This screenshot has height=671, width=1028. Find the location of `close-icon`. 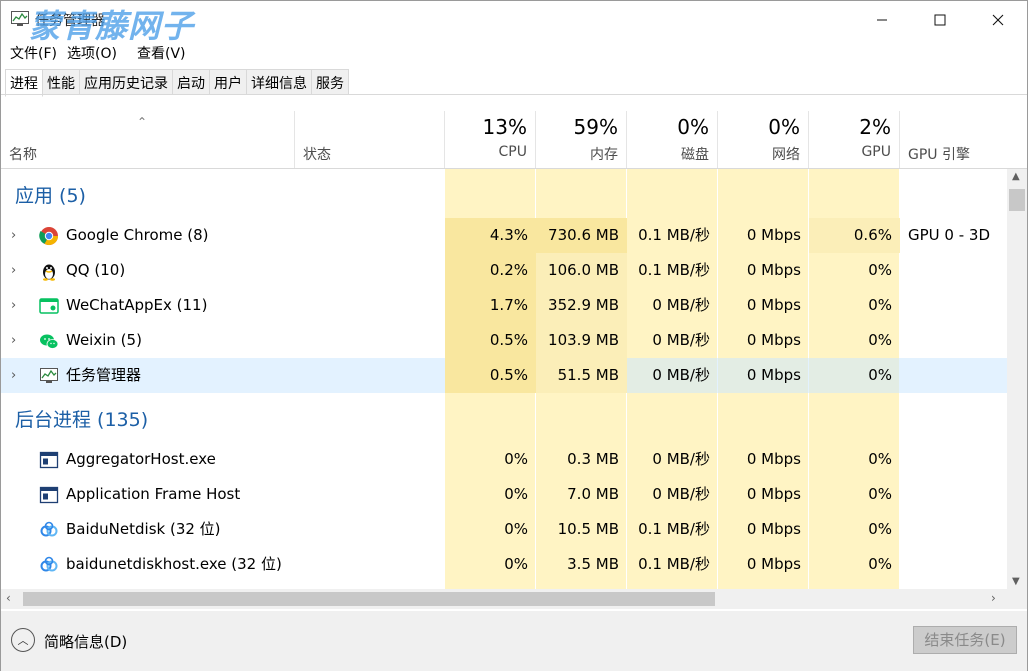

close-icon is located at coordinates (998, 20).